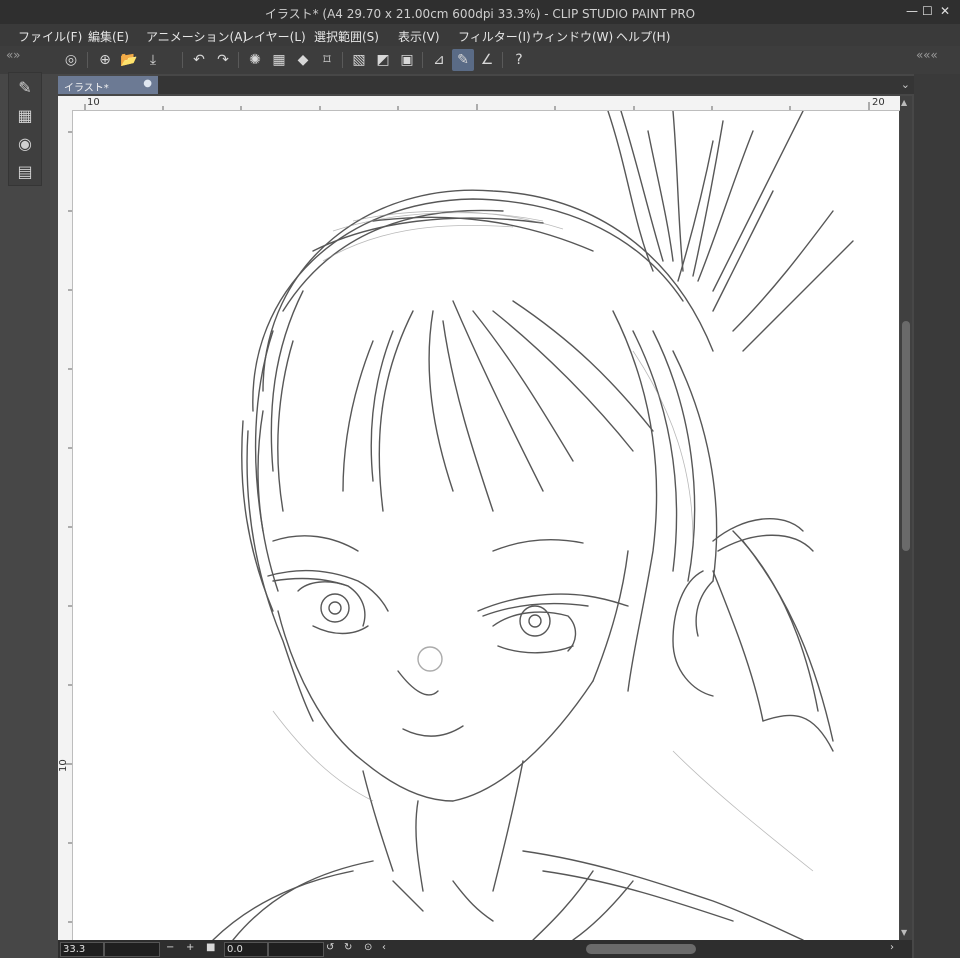 Image resolution: width=960 pixels, height=958 pixels. What do you see at coordinates (25, 115) in the screenshot?
I see `layer-palette-icon: ▦` at bounding box center [25, 115].